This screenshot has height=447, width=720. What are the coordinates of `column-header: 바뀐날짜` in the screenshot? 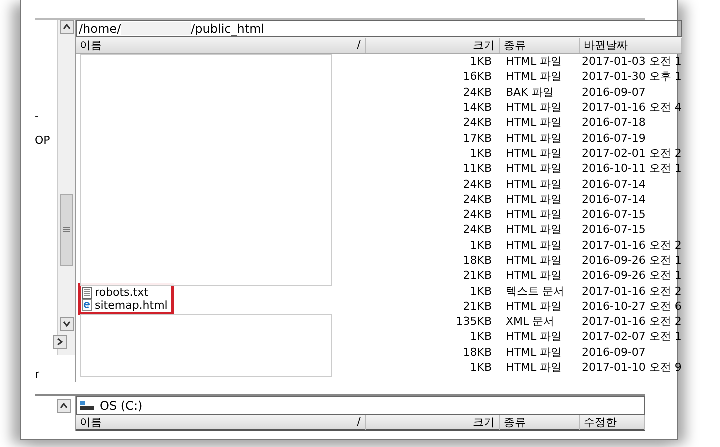 It's located at (606, 45).